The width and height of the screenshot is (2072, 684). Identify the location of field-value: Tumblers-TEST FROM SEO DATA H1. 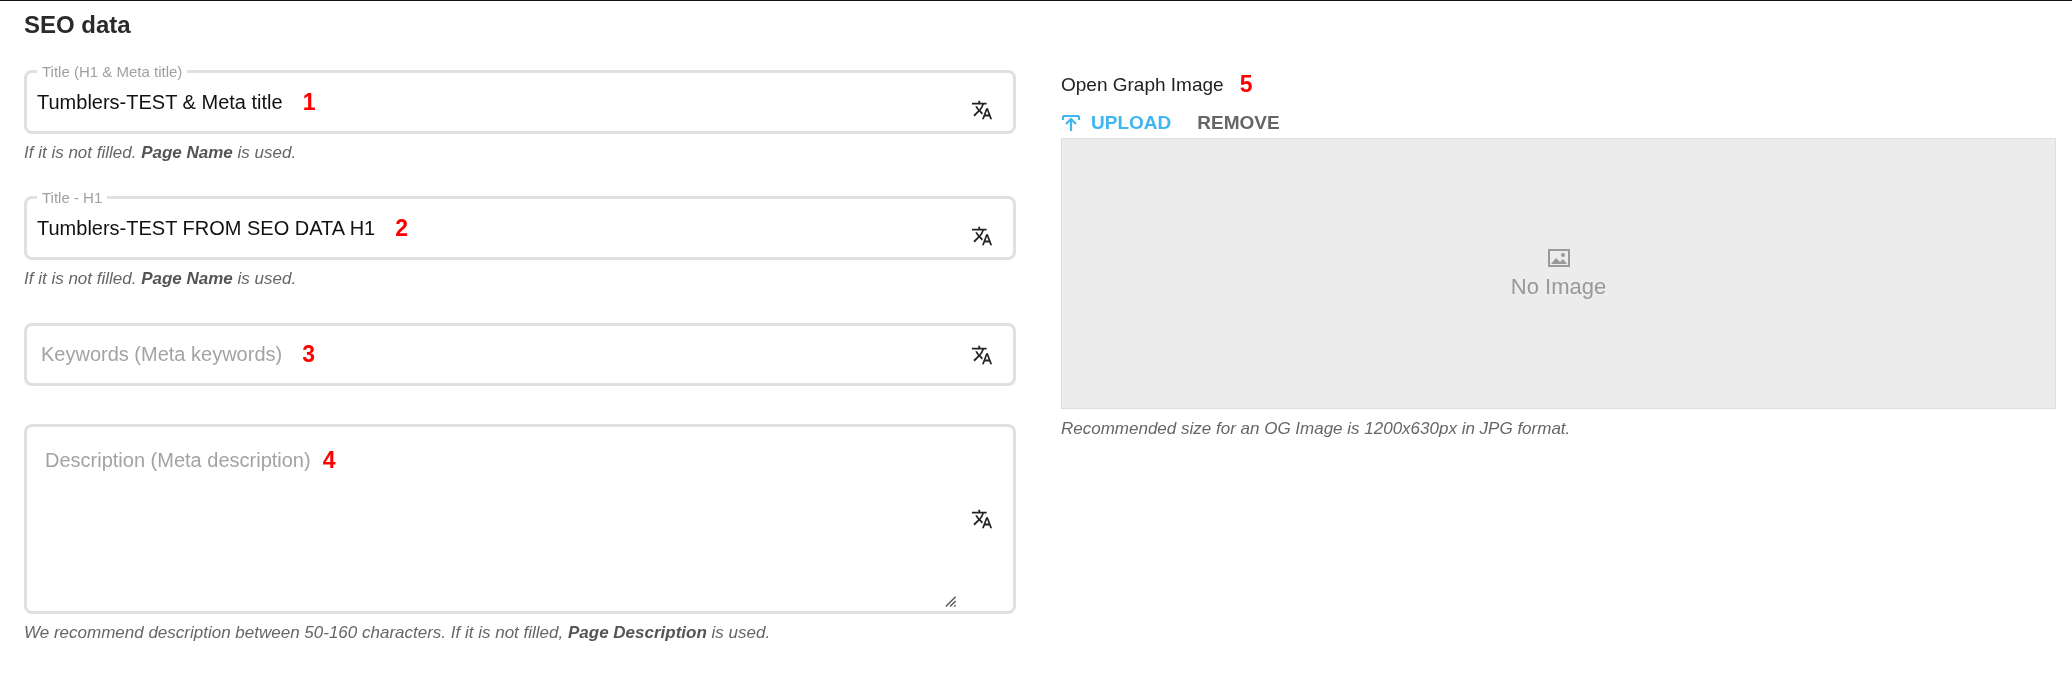
(206, 228).